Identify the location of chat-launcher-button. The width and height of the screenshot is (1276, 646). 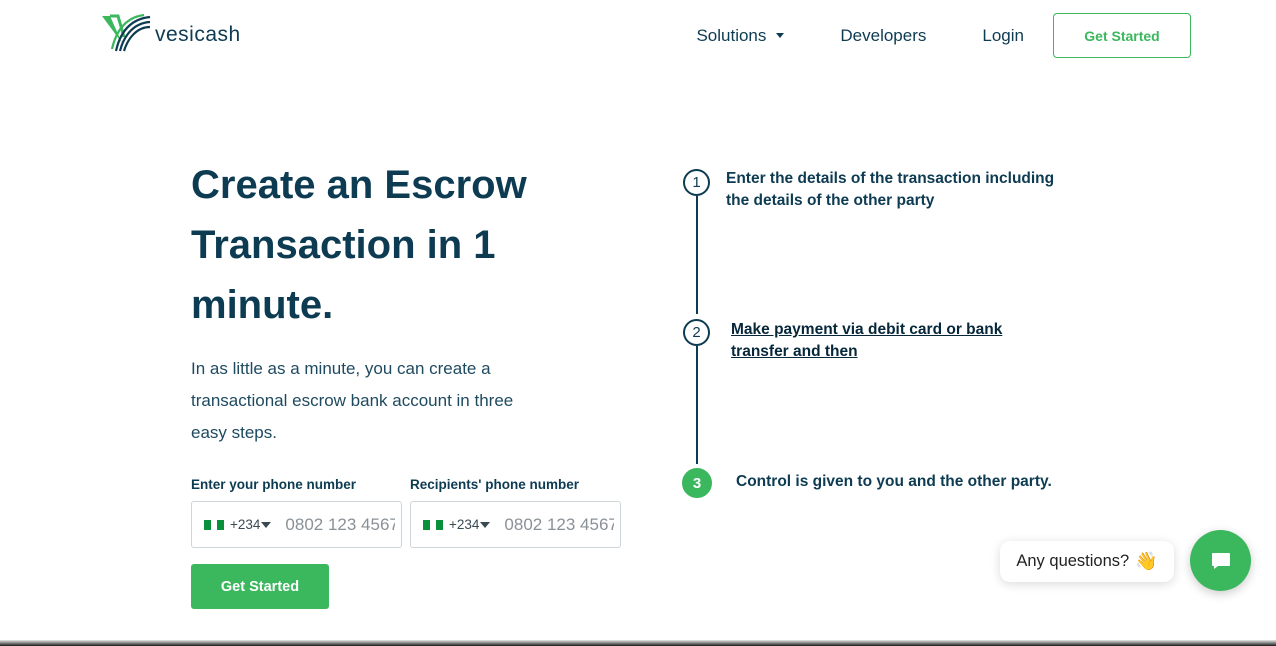
(1220, 560).